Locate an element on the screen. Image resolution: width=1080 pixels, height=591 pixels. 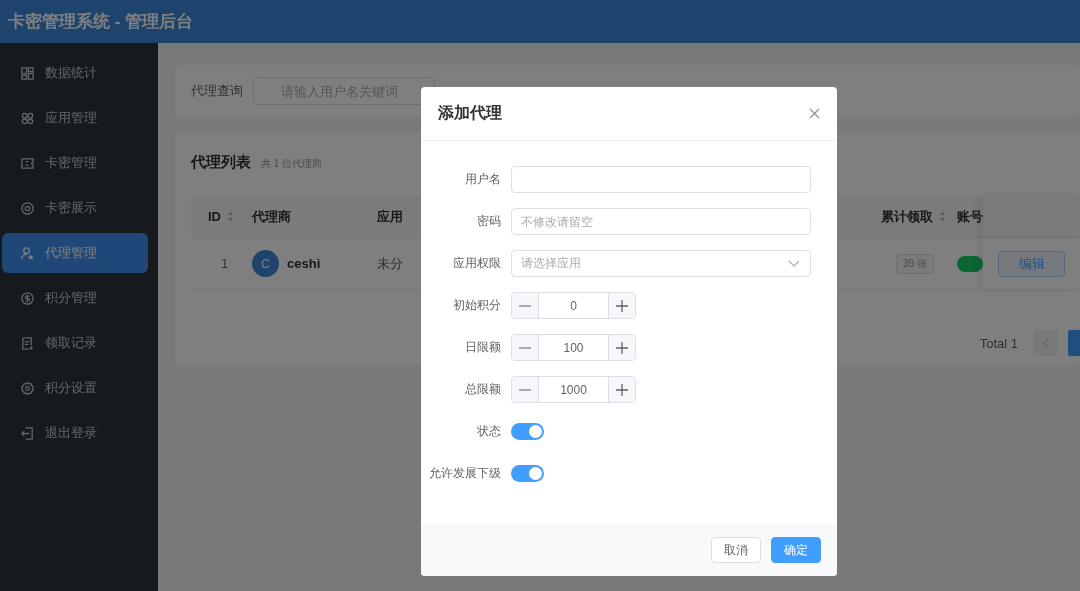
sidebar-item: 代理管理 is located at coordinates (75, 253).